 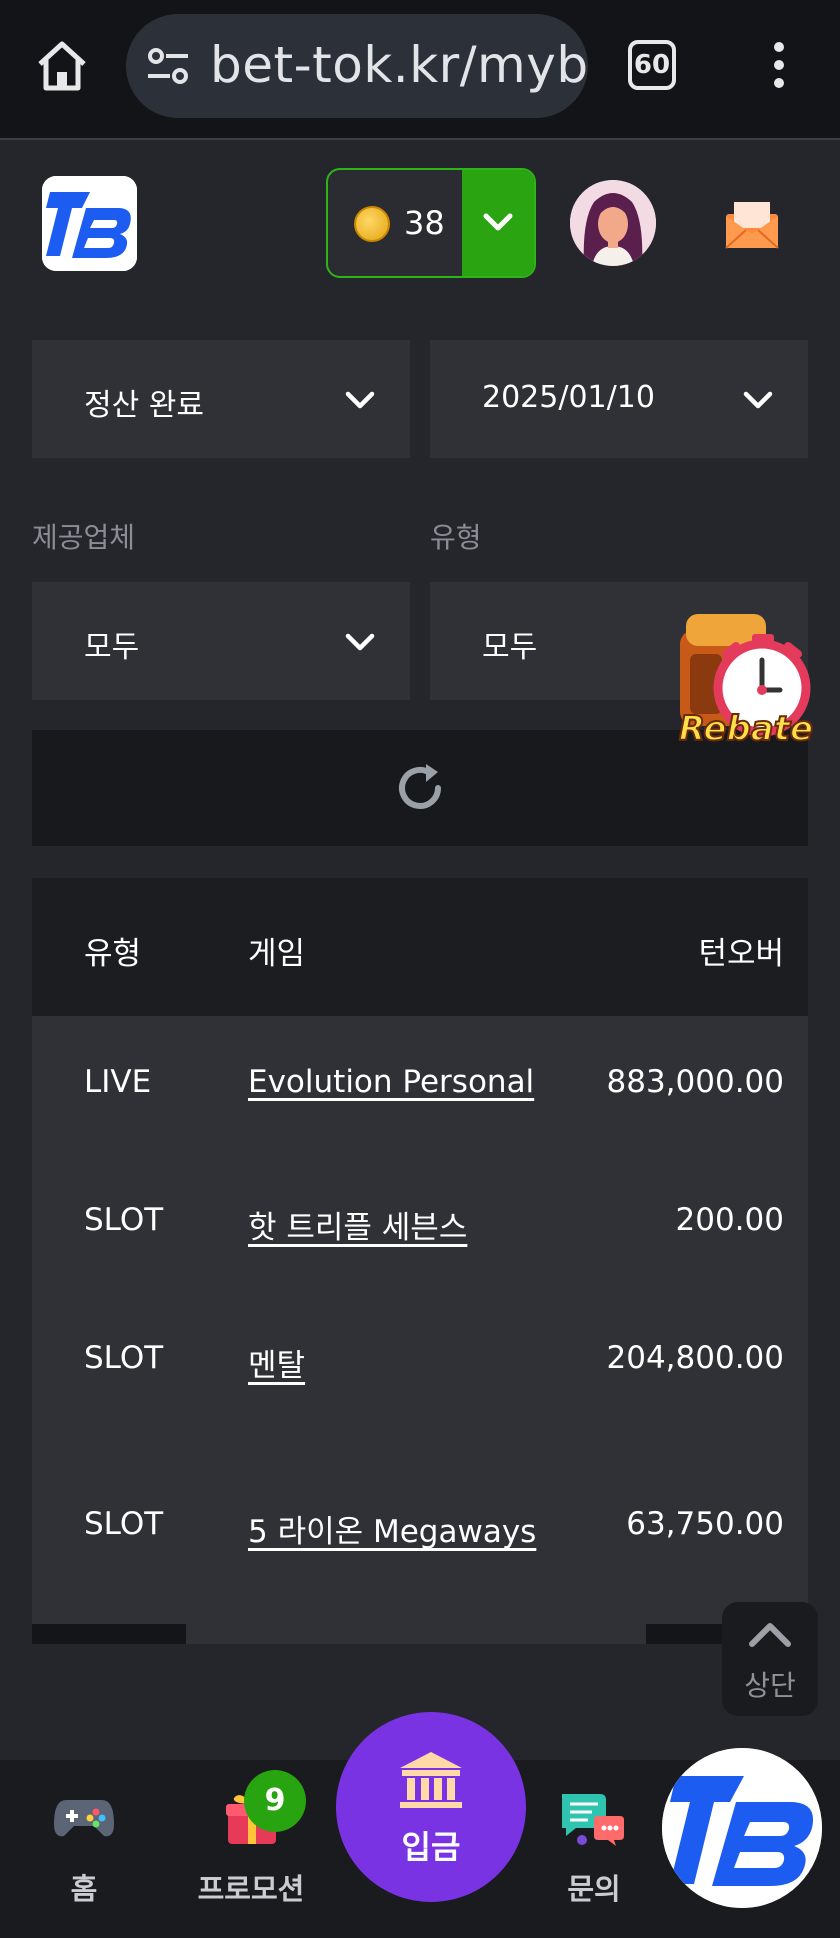 I want to click on nav-home: 홈, so click(x=84, y=1849).